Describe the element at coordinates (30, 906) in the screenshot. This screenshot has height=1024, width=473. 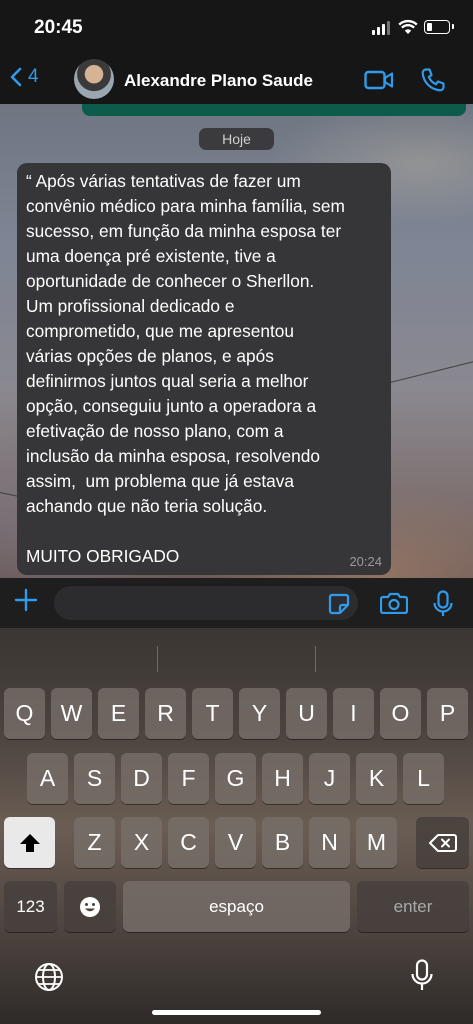
I see `numbers-key: 123` at that location.